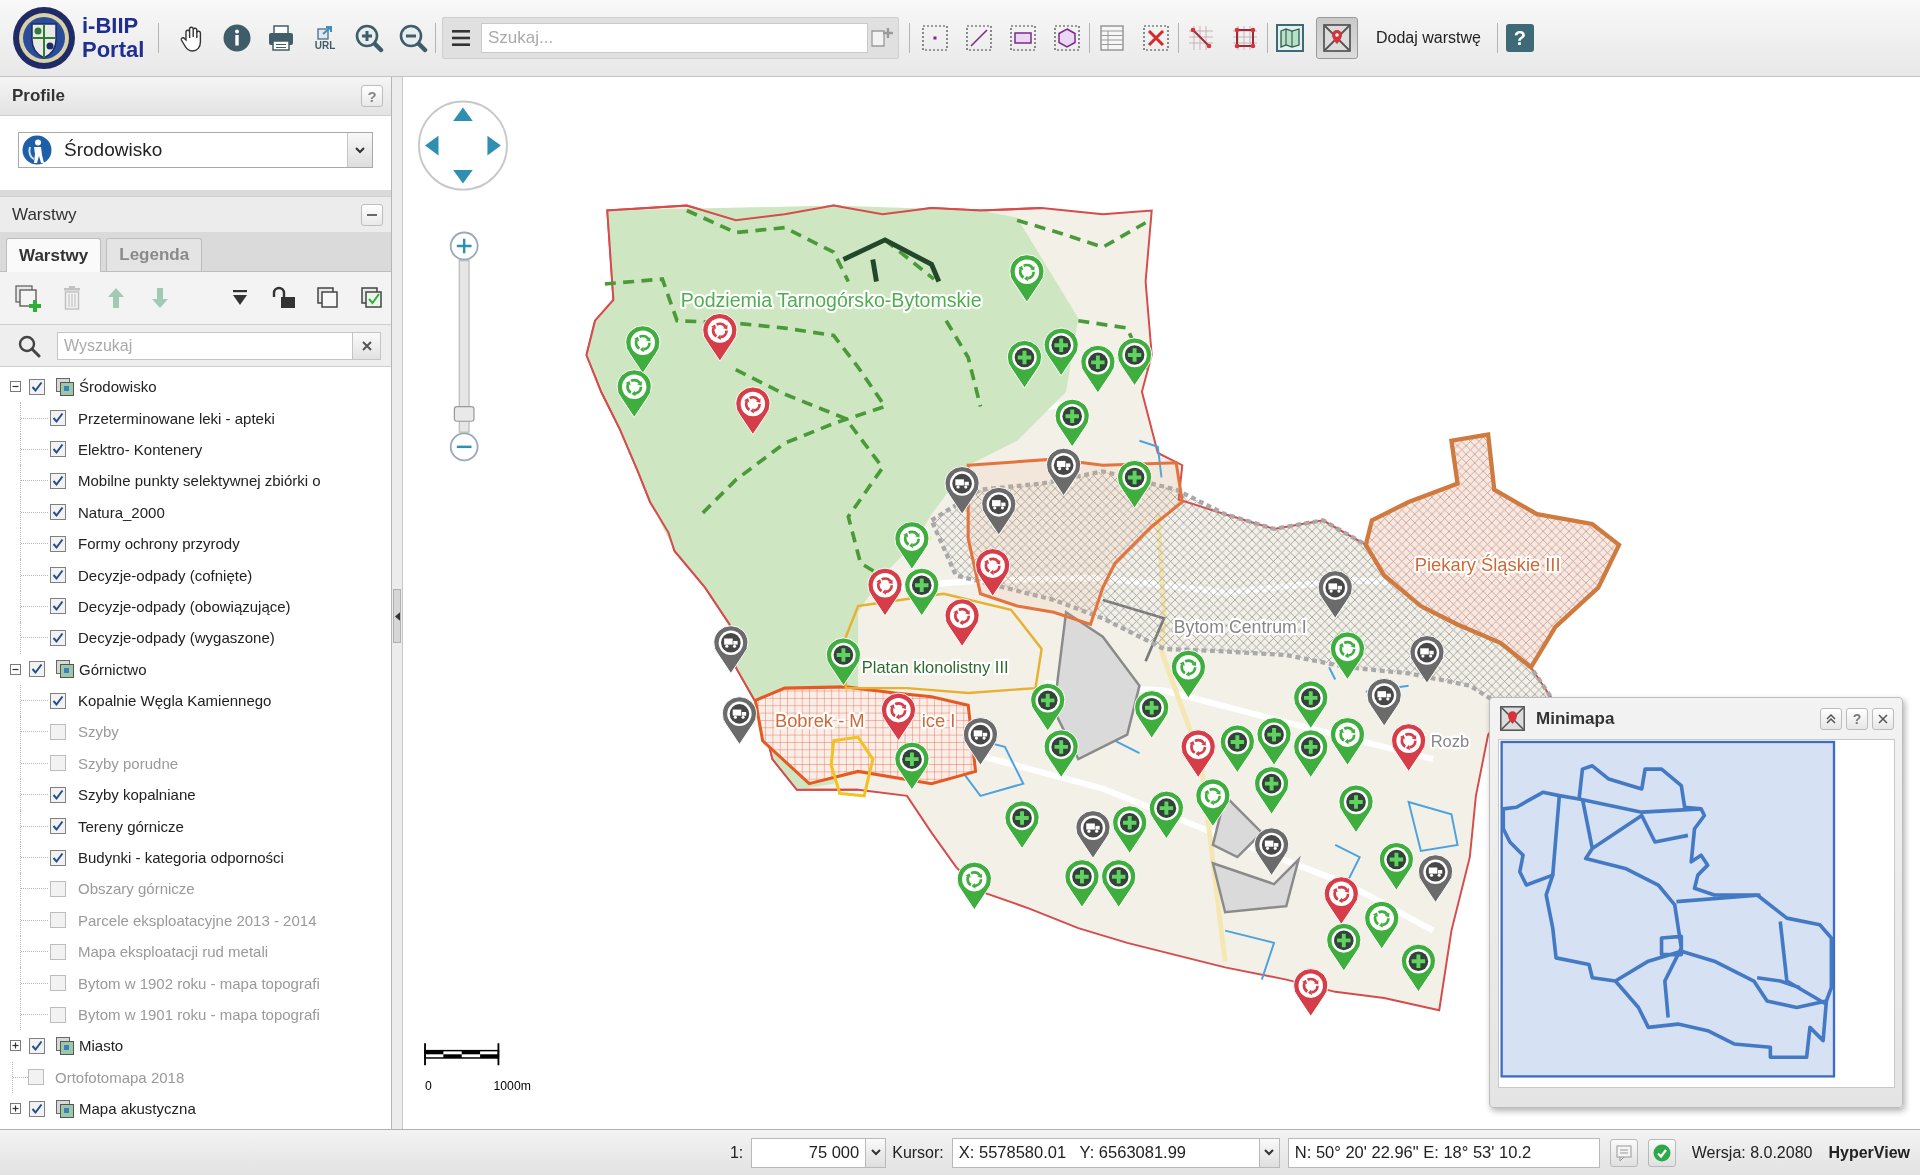 The image size is (1920, 1175). What do you see at coordinates (101, 1046) in the screenshot?
I see `layer-name: Miasto` at bounding box center [101, 1046].